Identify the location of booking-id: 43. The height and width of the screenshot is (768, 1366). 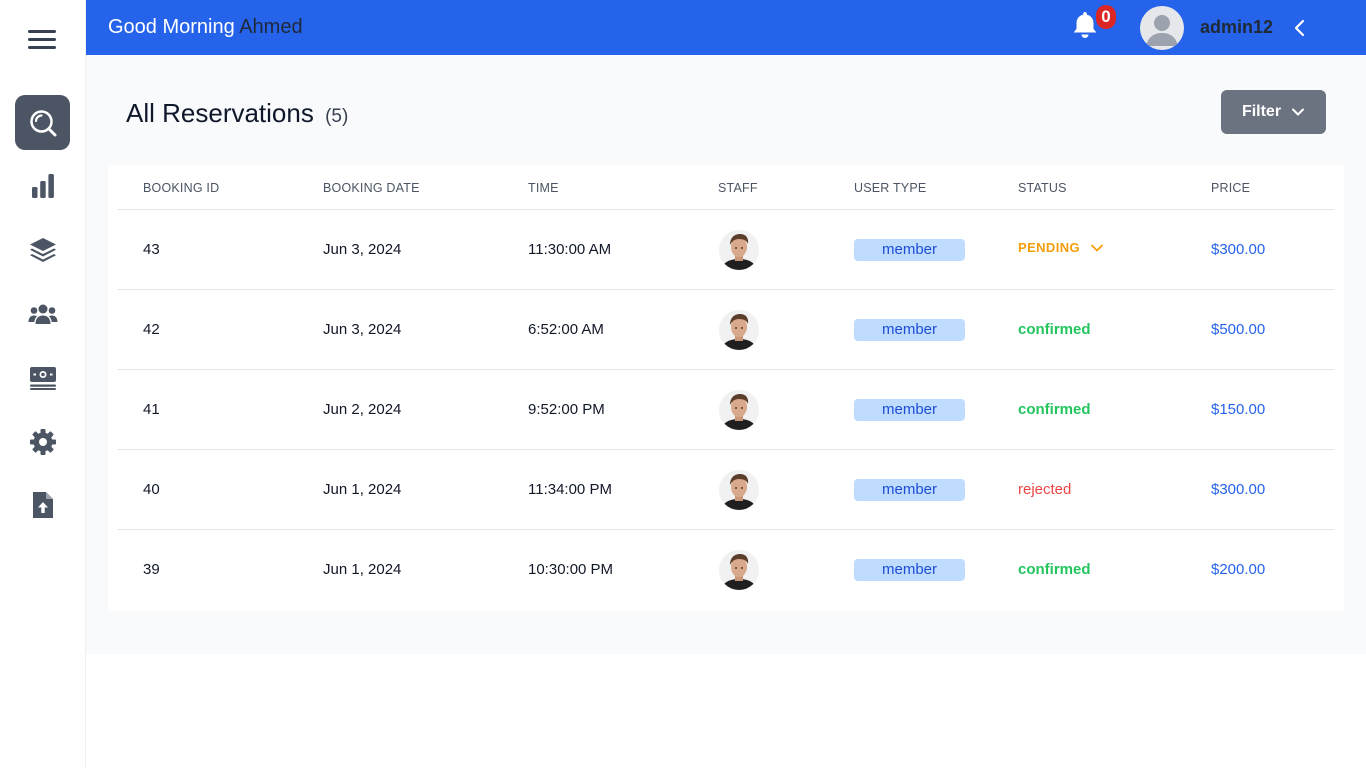
(151, 249).